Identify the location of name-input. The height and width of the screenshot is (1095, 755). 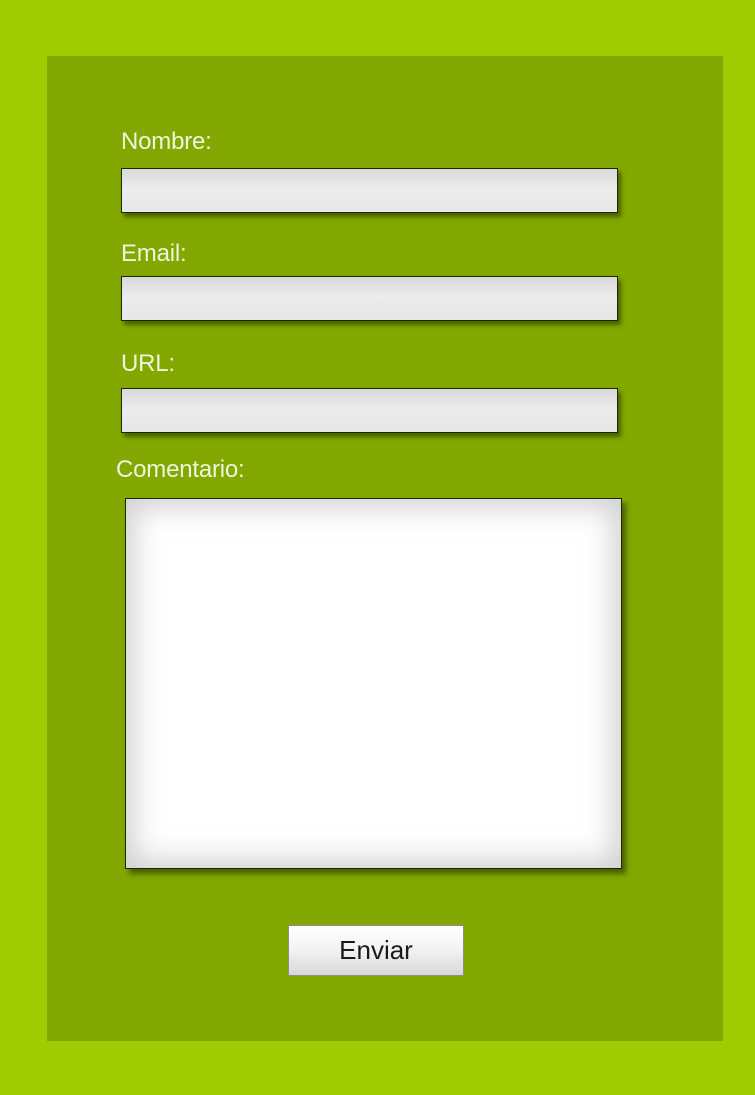
(369, 190).